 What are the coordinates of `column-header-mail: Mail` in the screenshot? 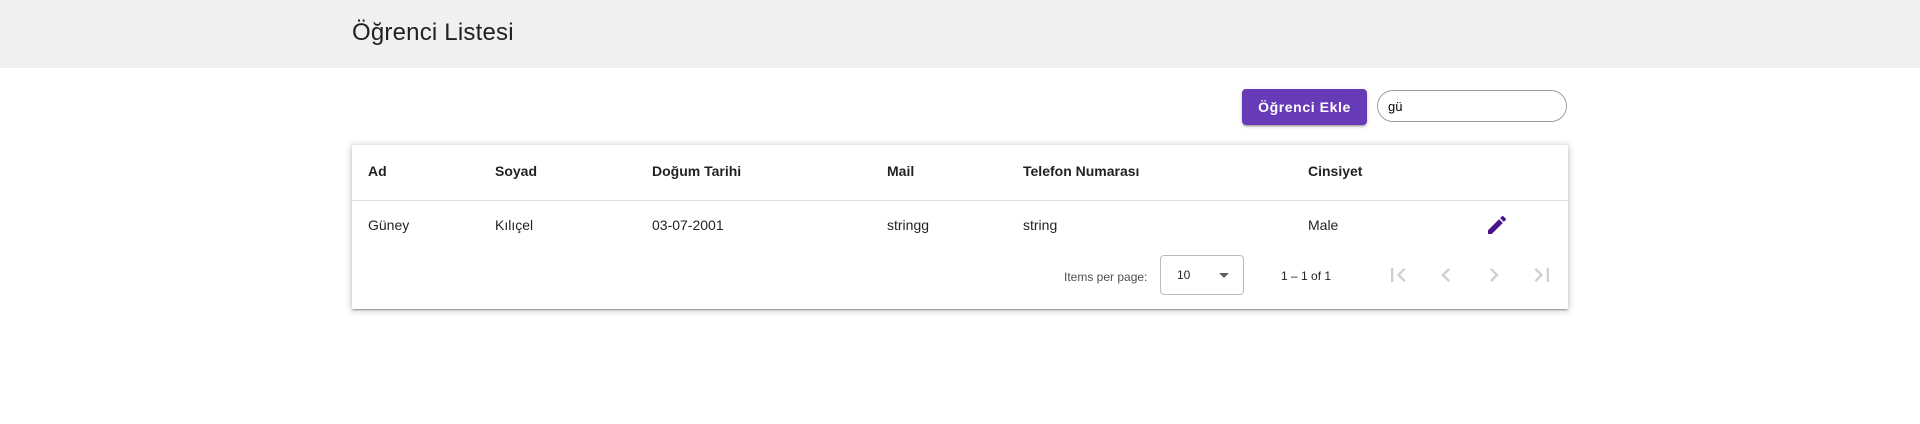 It's located at (900, 171).